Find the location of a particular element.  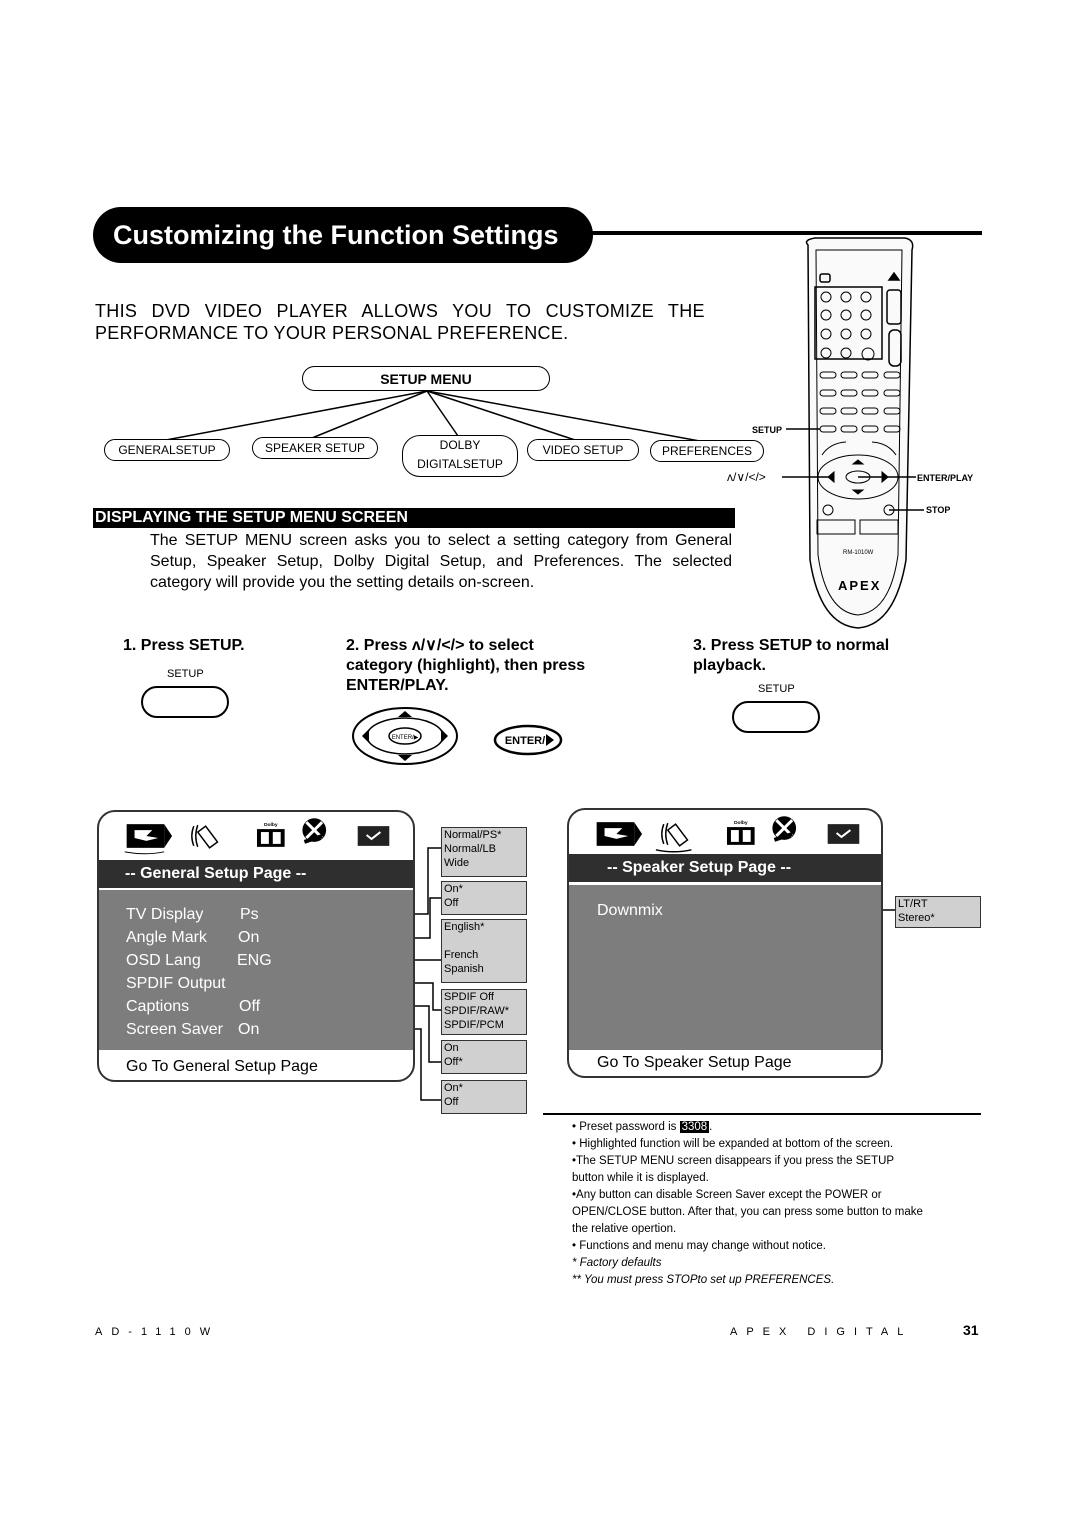

osd-icon-bar: Dolby is located at coordinates (257, 836).